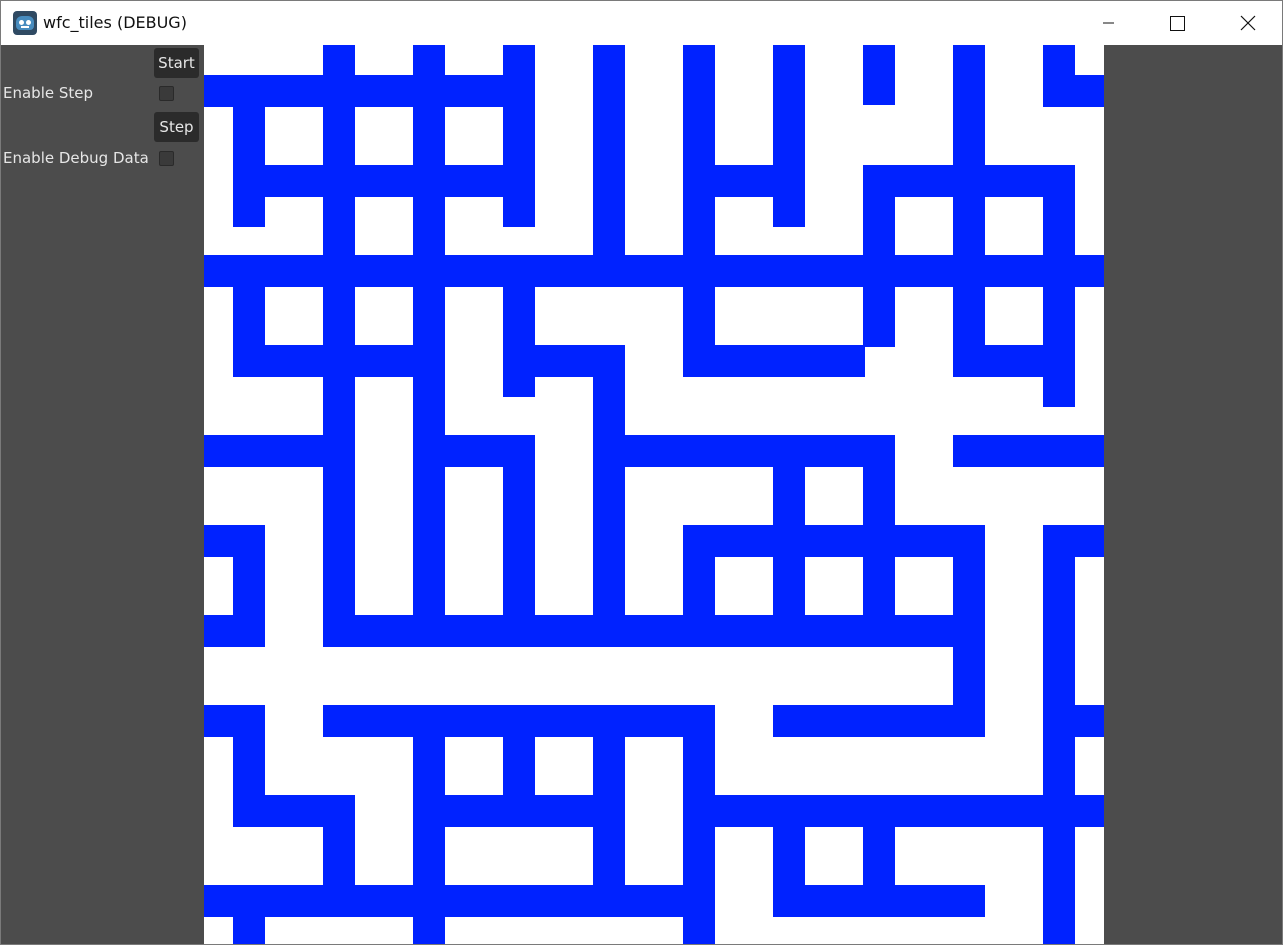  I want to click on maximize-icon, so click(1177, 23).